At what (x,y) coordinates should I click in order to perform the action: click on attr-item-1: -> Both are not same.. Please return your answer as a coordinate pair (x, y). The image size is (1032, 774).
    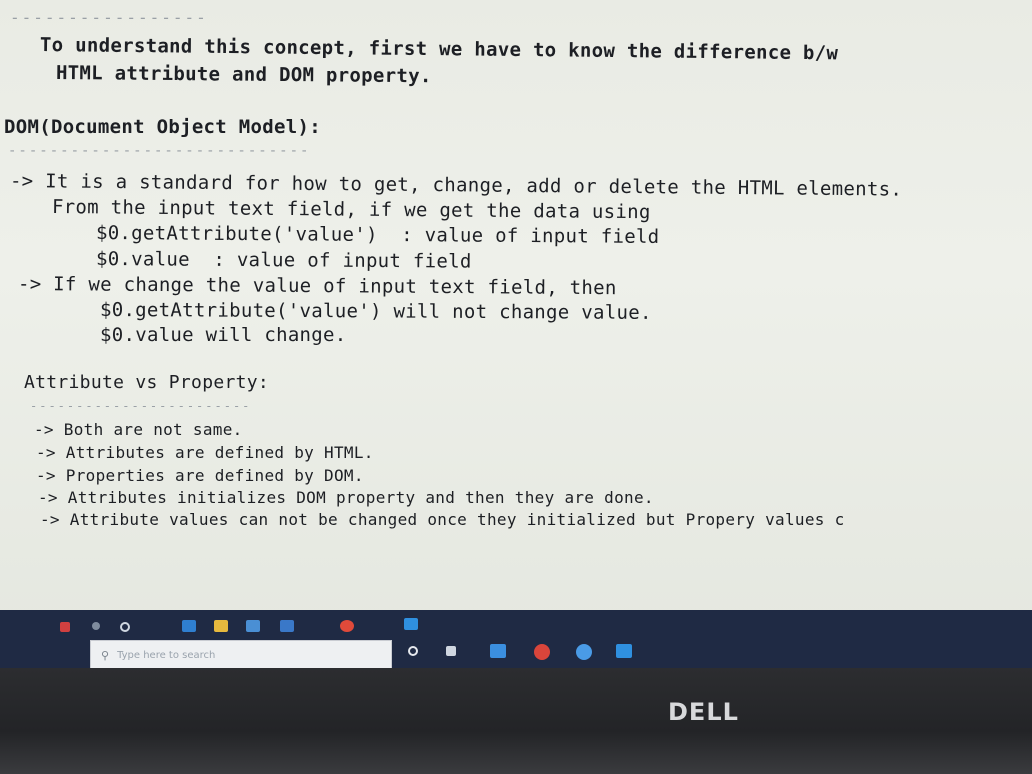
    Looking at the image, I should click on (138, 429).